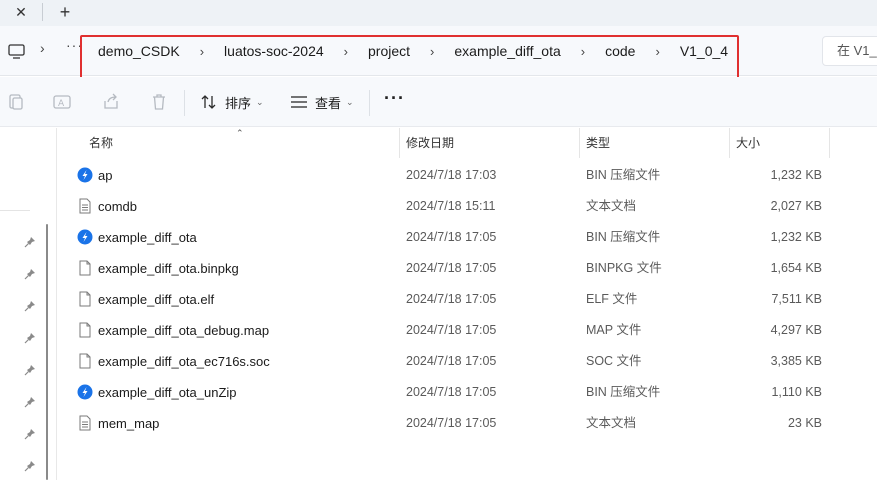 The image size is (877, 480). I want to click on column-header-name: 名称, so click(240, 143).